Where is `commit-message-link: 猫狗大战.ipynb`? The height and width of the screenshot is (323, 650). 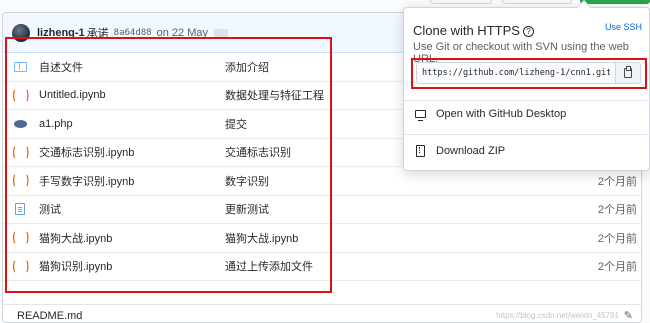
commit-message-link: 猫狗大战.ipynb is located at coordinates (261, 238).